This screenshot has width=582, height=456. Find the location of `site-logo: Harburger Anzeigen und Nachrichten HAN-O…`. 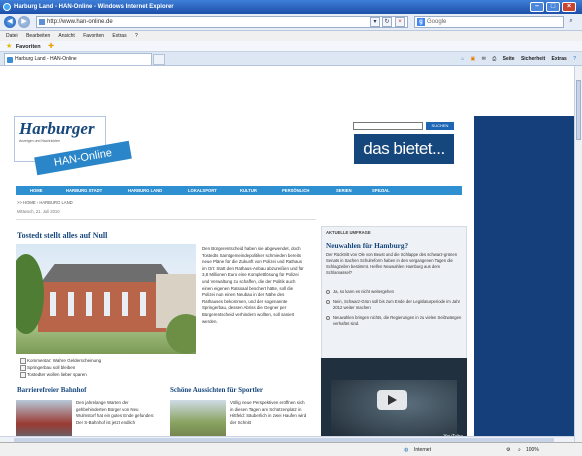

site-logo: Harburger Anzeigen und Nachrichten HAN-O… is located at coordinates (73, 146).